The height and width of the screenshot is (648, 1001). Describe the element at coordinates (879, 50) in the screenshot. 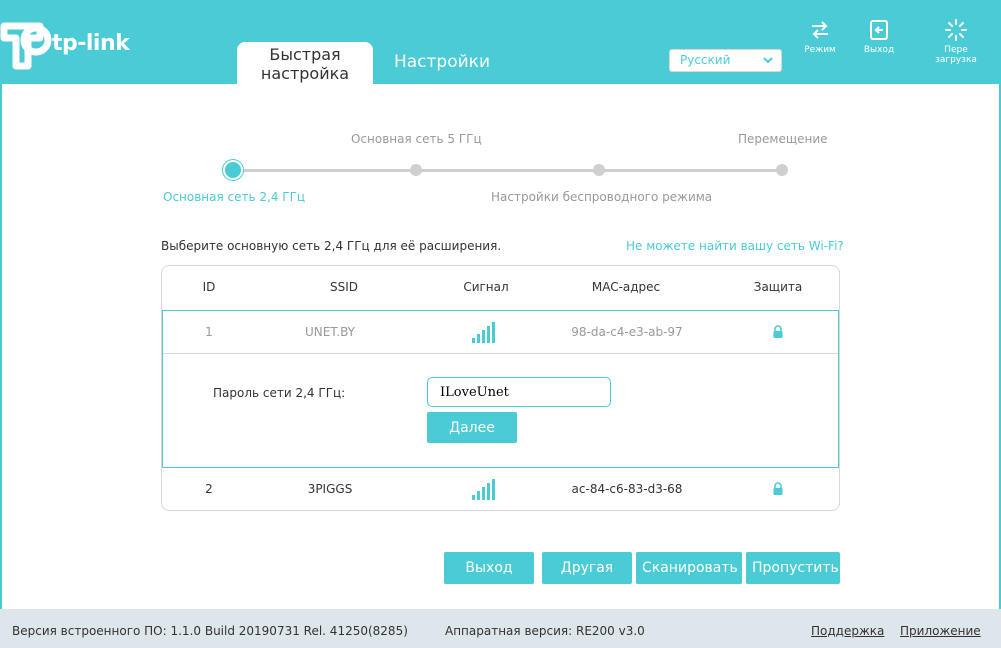

I see `logout-button-label: Выход` at that location.